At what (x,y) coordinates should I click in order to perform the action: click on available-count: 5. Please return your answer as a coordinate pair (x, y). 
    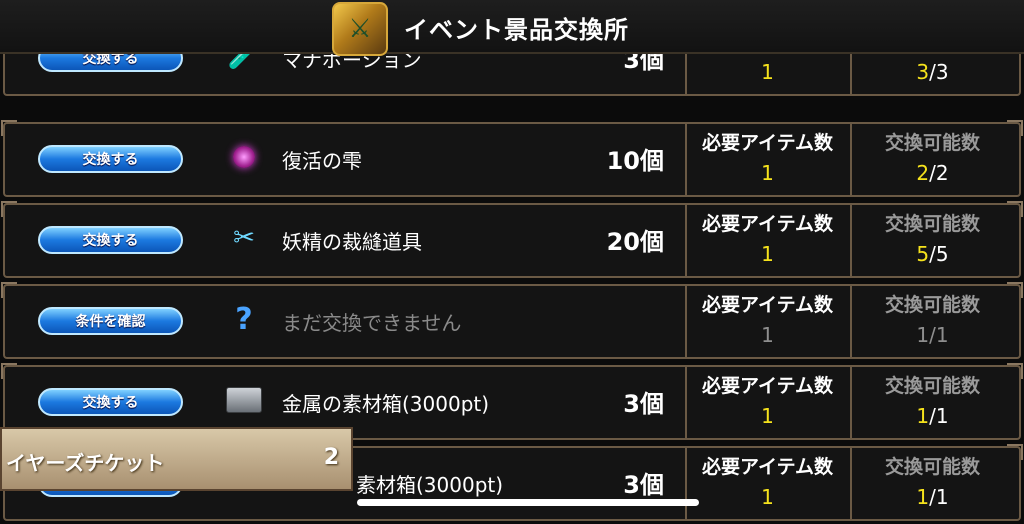
    Looking at the image, I should click on (923, 254).